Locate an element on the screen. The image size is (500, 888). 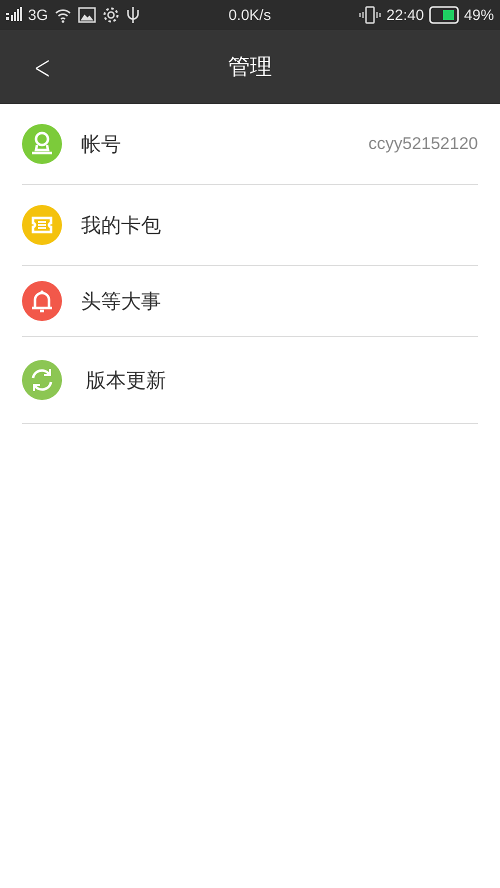
item-label: 头等大事 is located at coordinates (121, 301).